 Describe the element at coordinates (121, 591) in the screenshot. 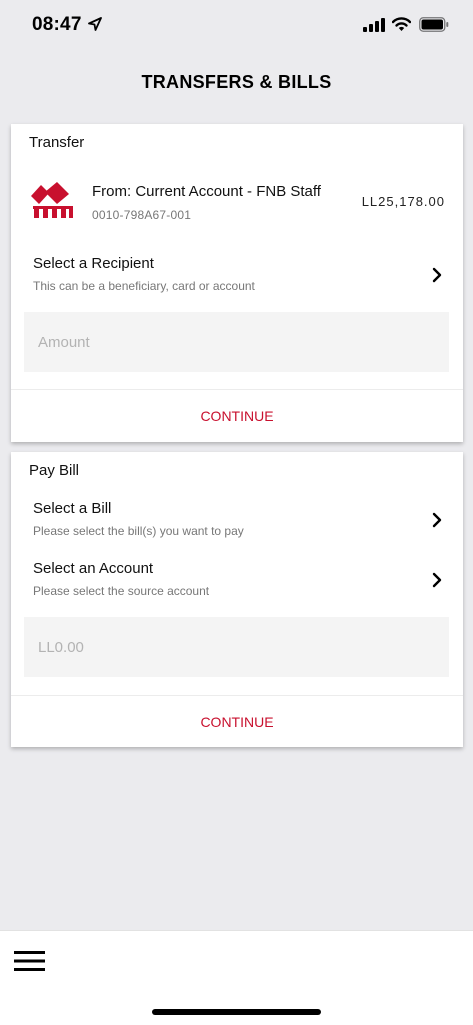

I see `select-account-subtitle: Please select the source account` at that location.